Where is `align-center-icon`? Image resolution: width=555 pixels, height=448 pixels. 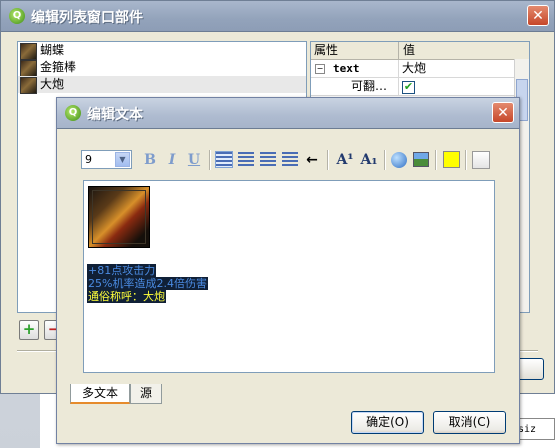 align-center-icon is located at coordinates (246, 159).